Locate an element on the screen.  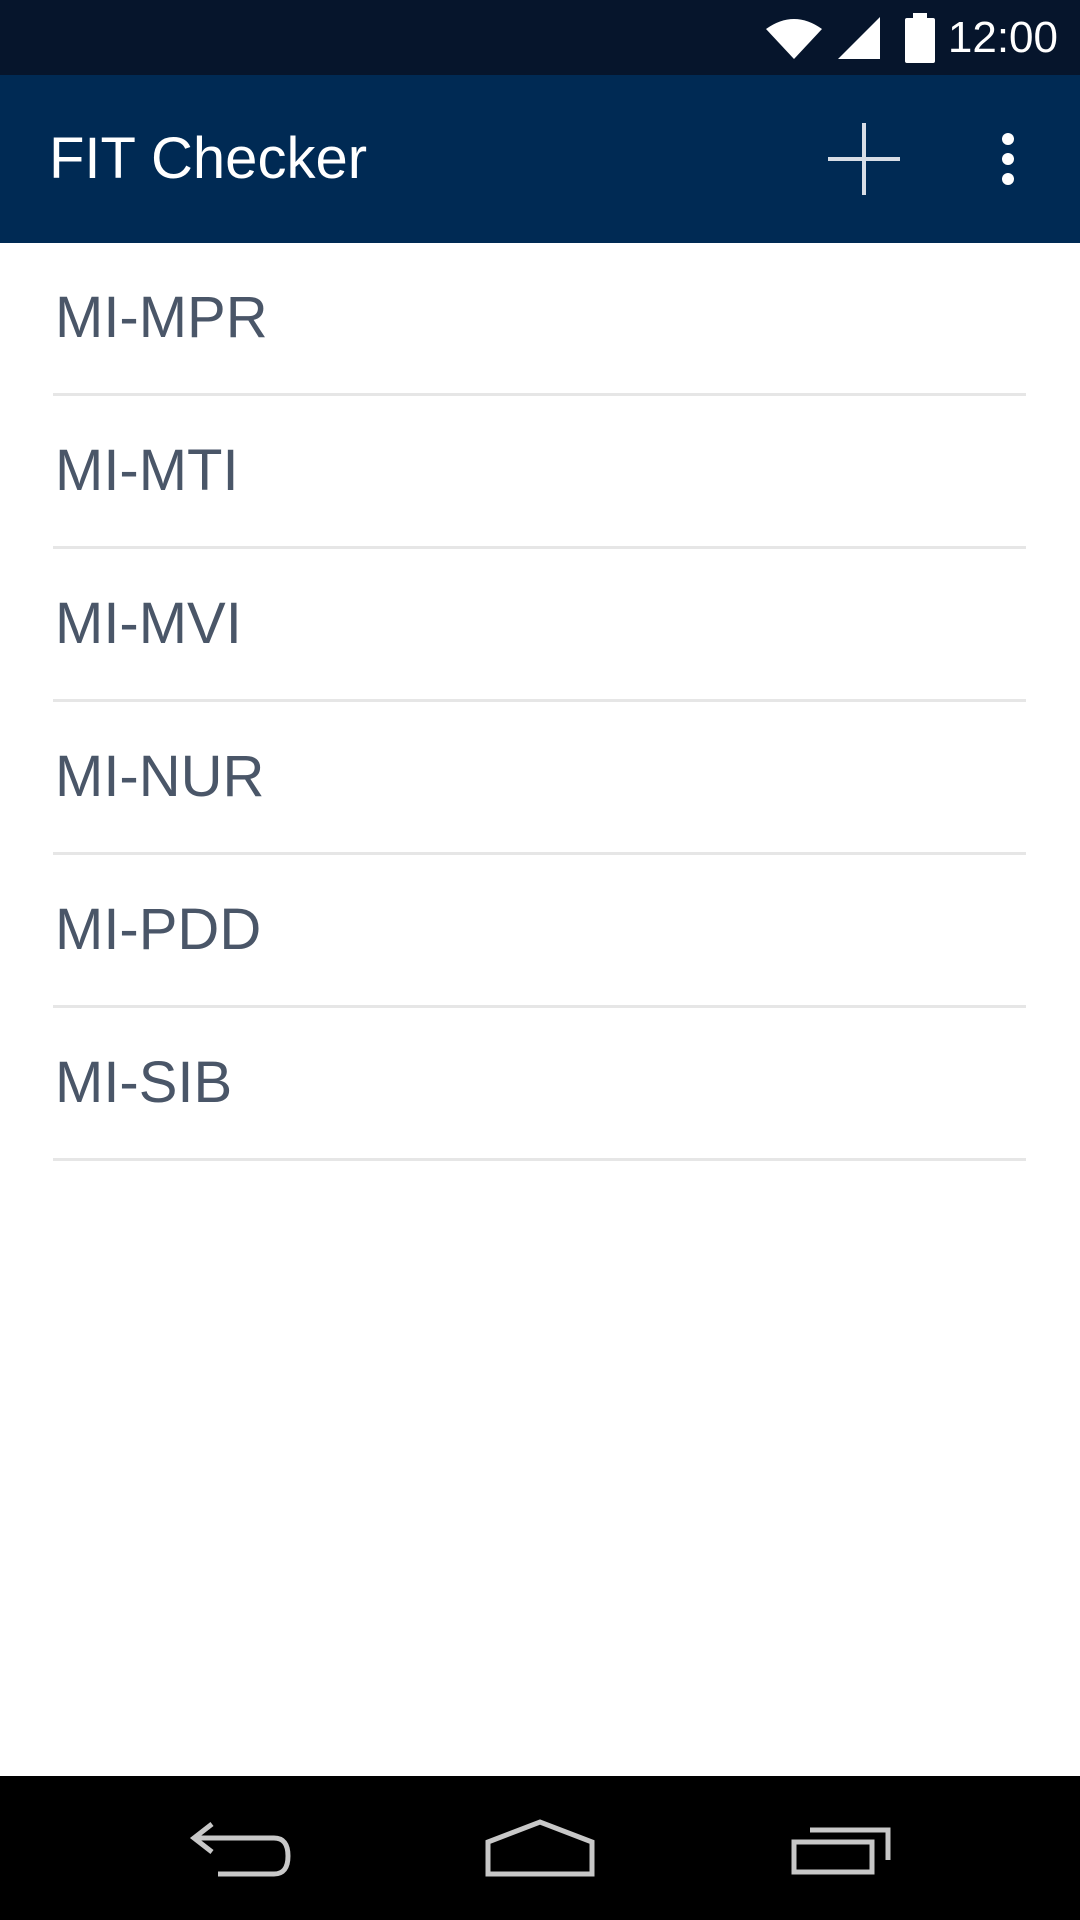
list-item-label: MI-MPR is located at coordinates (161, 317).